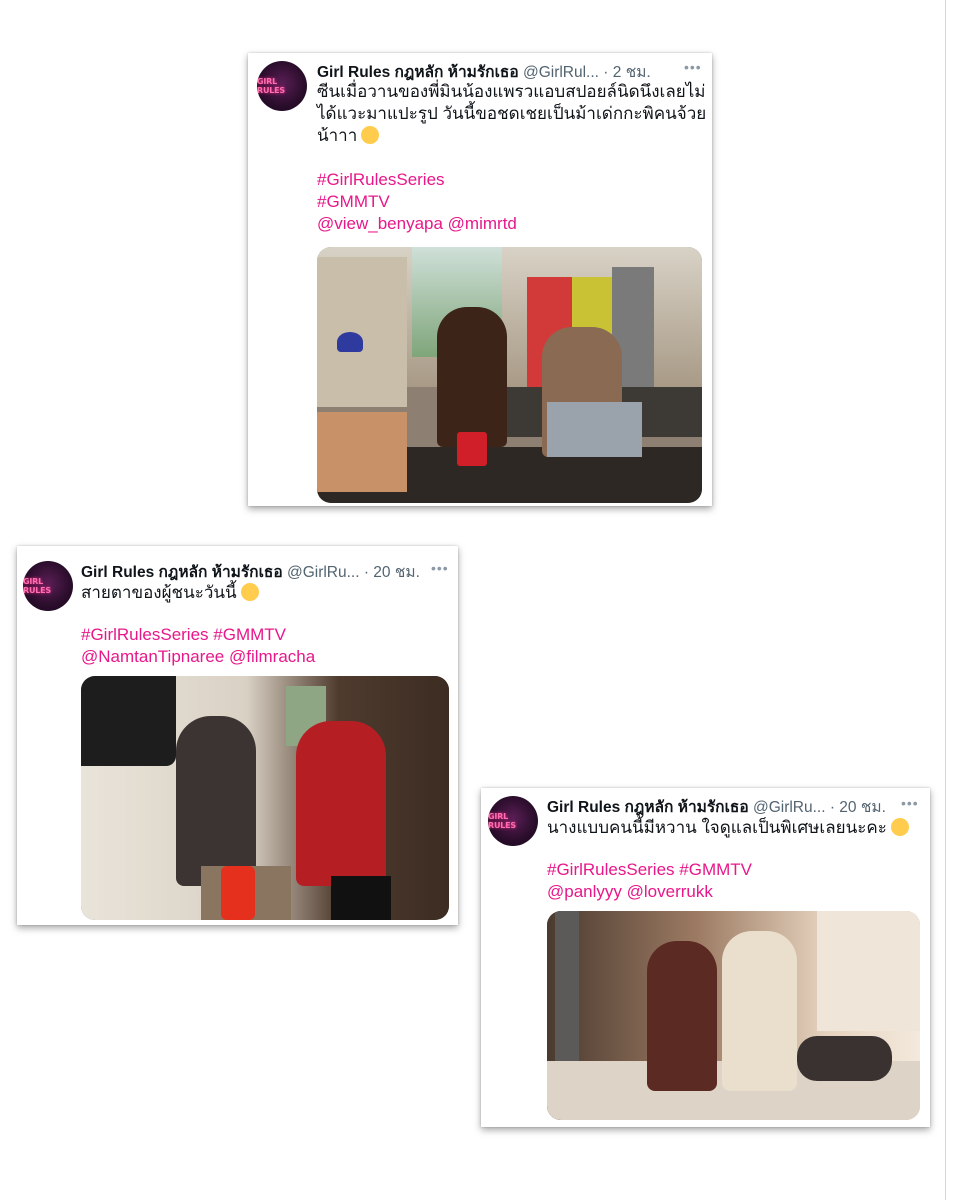 Image resolution: width=960 pixels, height=1200 pixels. What do you see at coordinates (945, 600) in the screenshot?
I see `page-edge-divider` at bounding box center [945, 600].